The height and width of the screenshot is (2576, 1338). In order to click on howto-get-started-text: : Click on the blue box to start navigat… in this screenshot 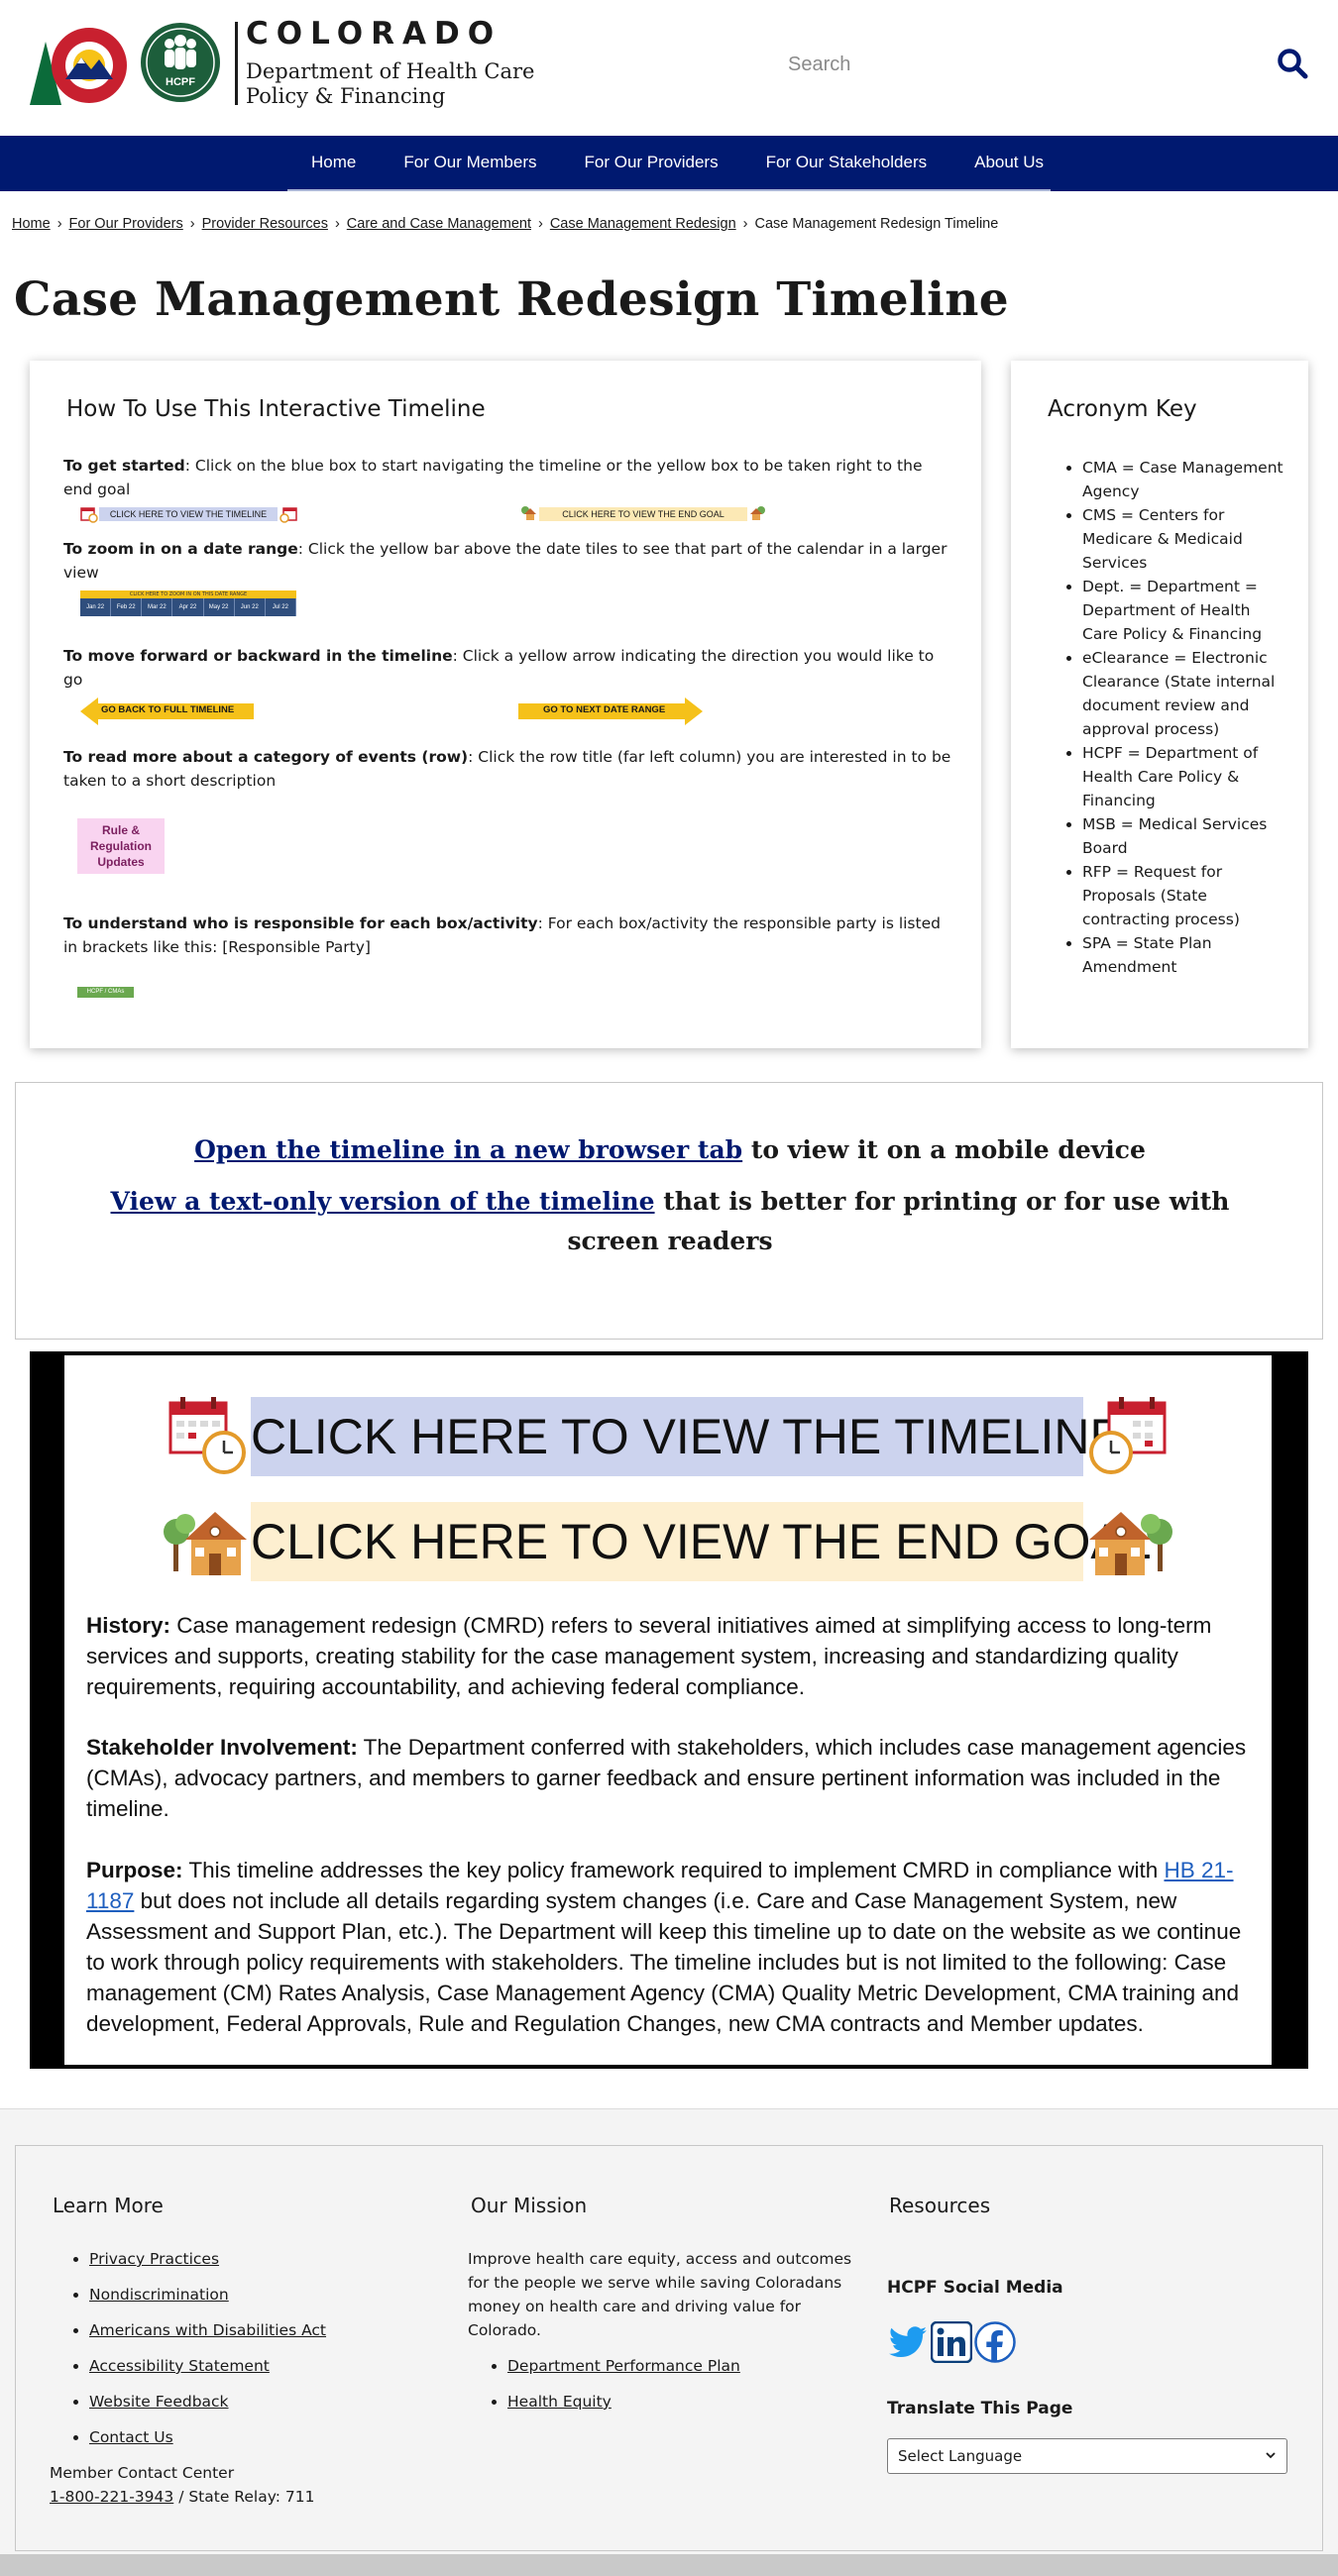, I will do `click(493, 478)`.